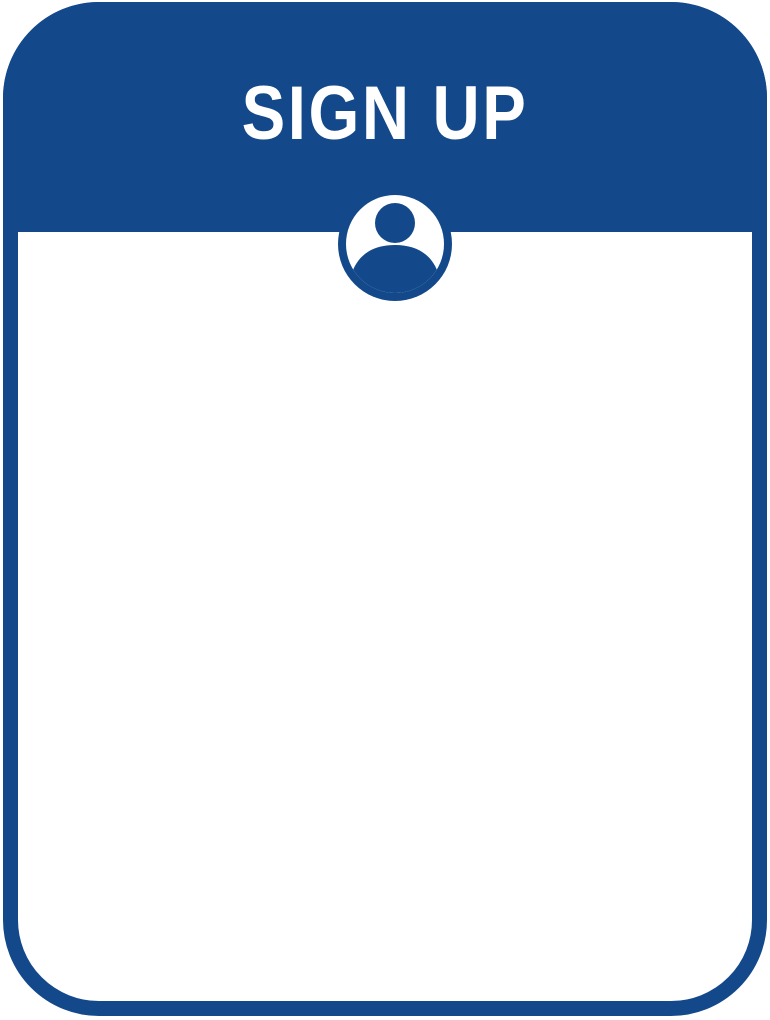  I want to click on page-title: SIGN UP, so click(385, 113).